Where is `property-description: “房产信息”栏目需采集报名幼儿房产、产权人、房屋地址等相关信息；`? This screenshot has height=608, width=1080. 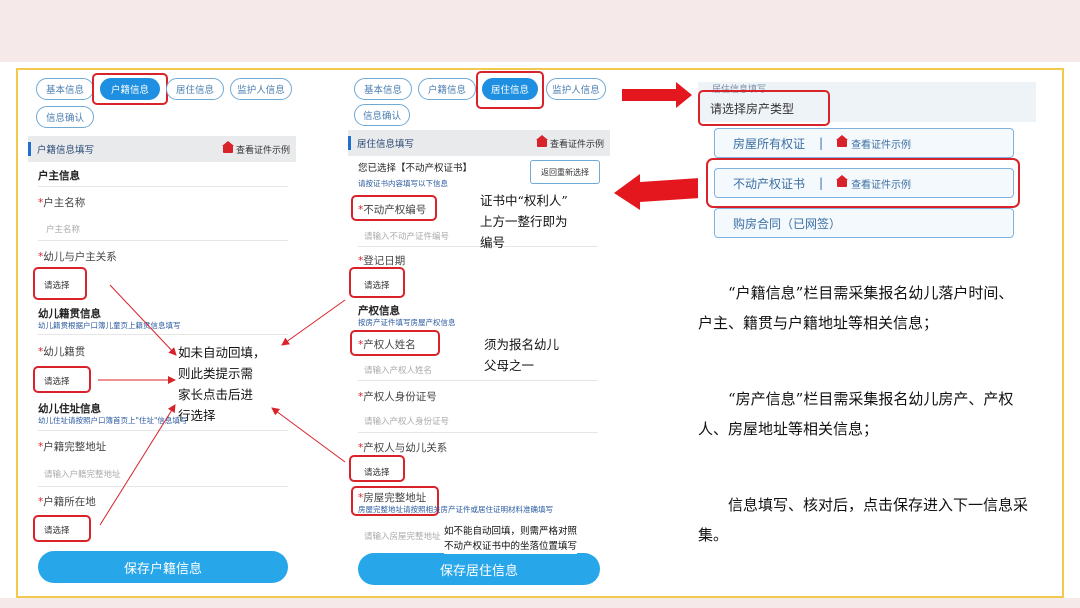 property-description: “房产信息”栏目需采集报名幼儿房产、产权人、房屋地址等相关信息； is located at coordinates (856, 414).